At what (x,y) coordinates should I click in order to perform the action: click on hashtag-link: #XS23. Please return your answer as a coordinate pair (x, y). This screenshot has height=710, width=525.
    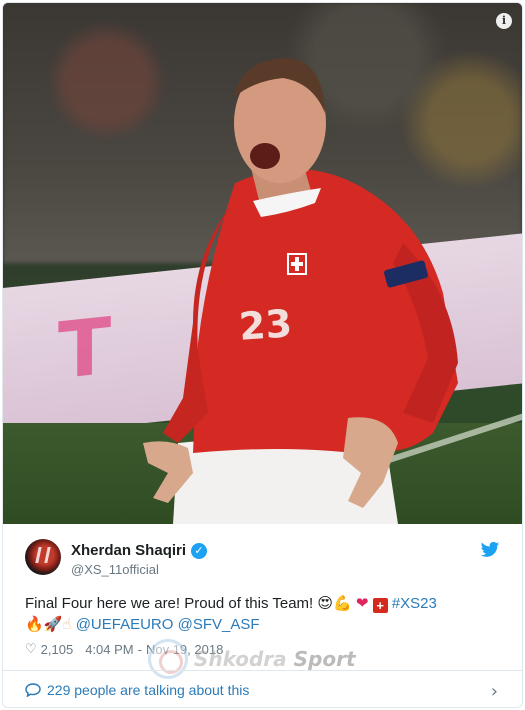
    Looking at the image, I should click on (414, 603).